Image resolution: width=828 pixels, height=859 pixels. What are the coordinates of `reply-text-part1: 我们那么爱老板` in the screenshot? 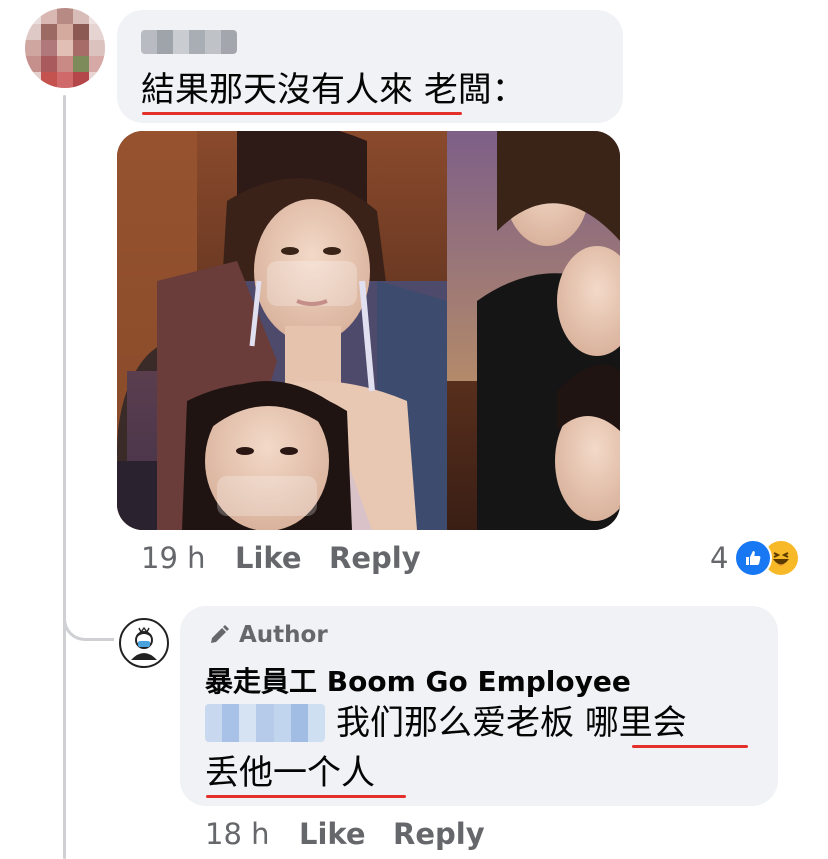 It's located at (455, 723).